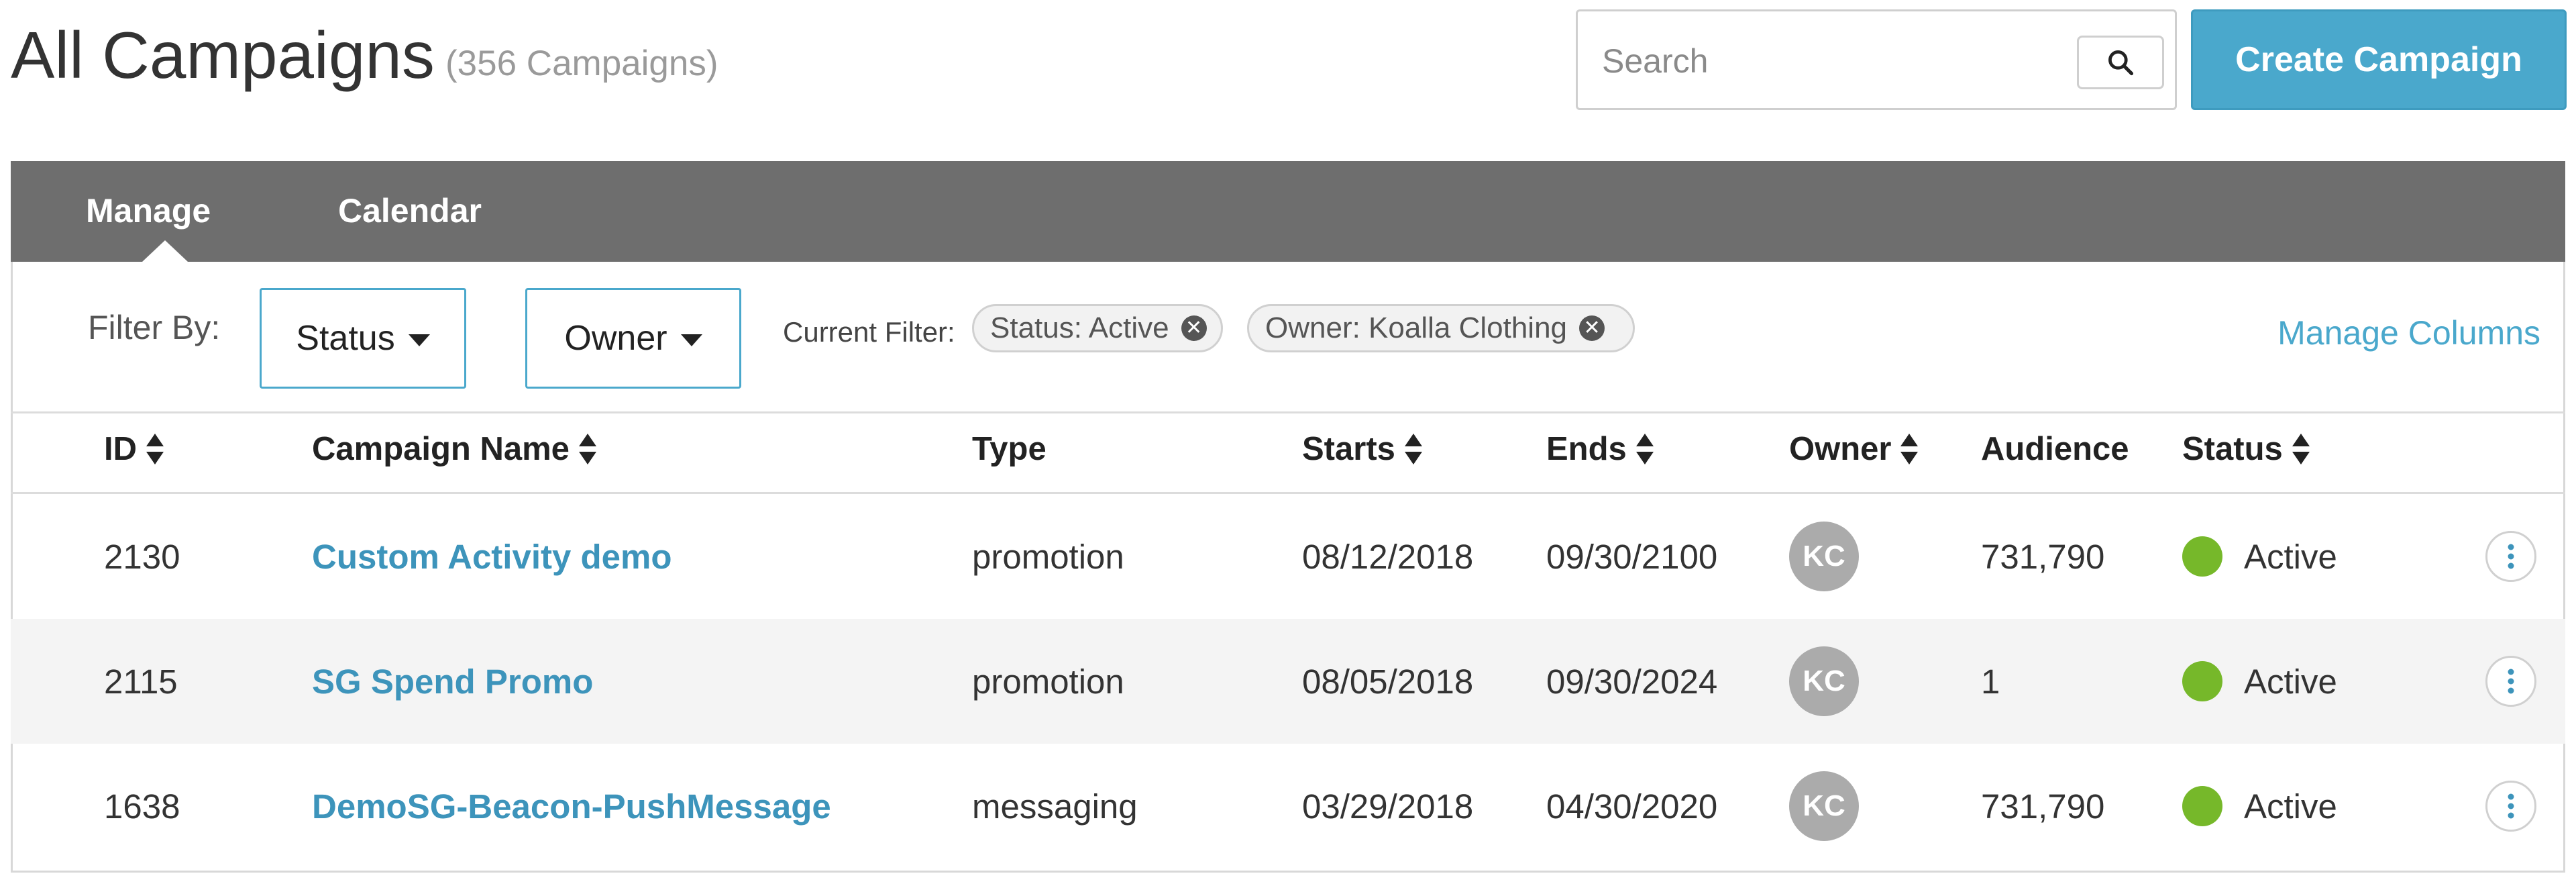 The height and width of the screenshot is (886, 2576). What do you see at coordinates (1288, 212) in the screenshot?
I see `tab-bar: Manage Calendar` at bounding box center [1288, 212].